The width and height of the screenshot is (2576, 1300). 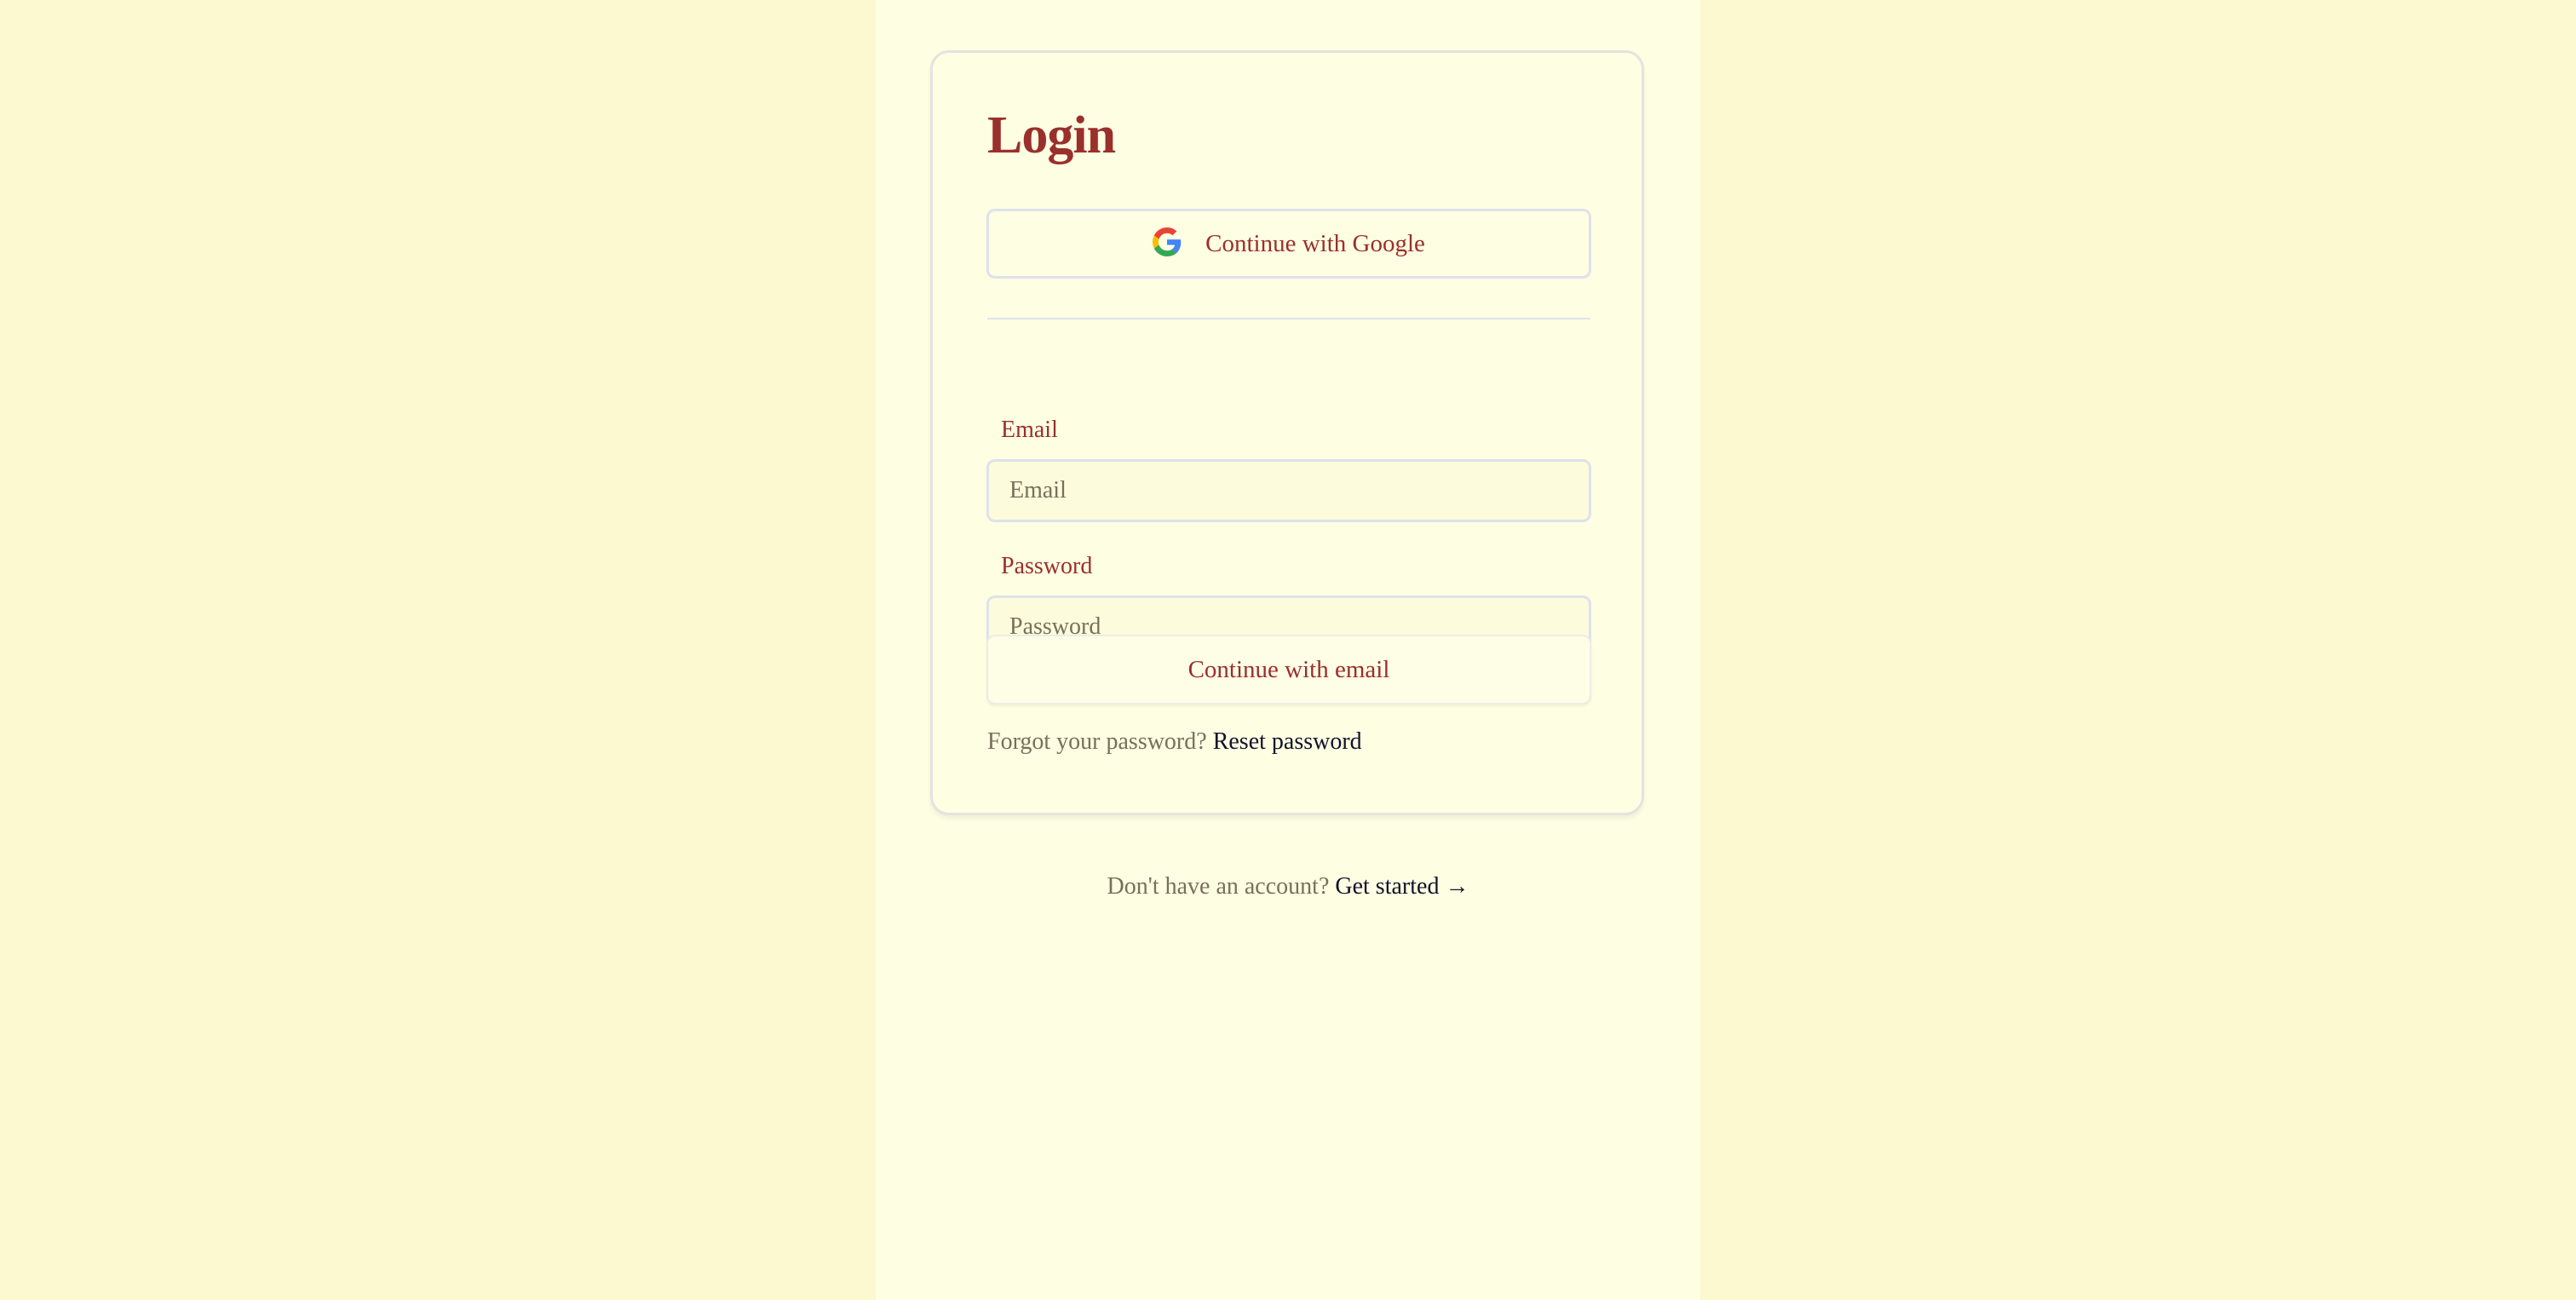 I want to click on reset-password-link: Reset password, so click(x=1287, y=741).